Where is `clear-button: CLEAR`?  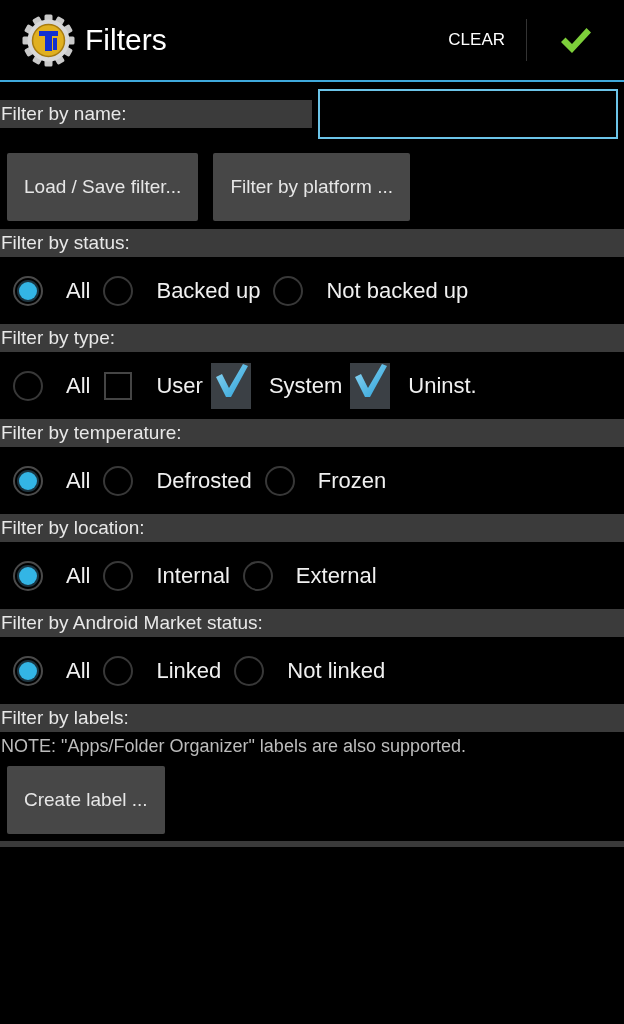
clear-button: CLEAR is located at coordinates (476, 40).